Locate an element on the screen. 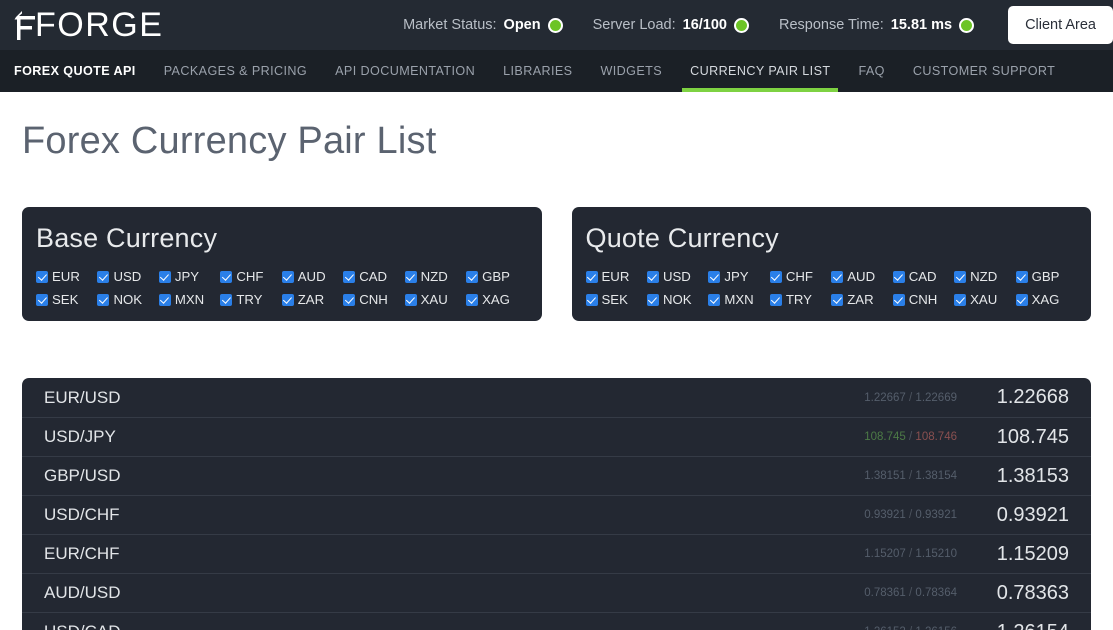 This screenshot has width=1113, height=630. client-area-button: Client Area is located at coordinates (1060, 25).